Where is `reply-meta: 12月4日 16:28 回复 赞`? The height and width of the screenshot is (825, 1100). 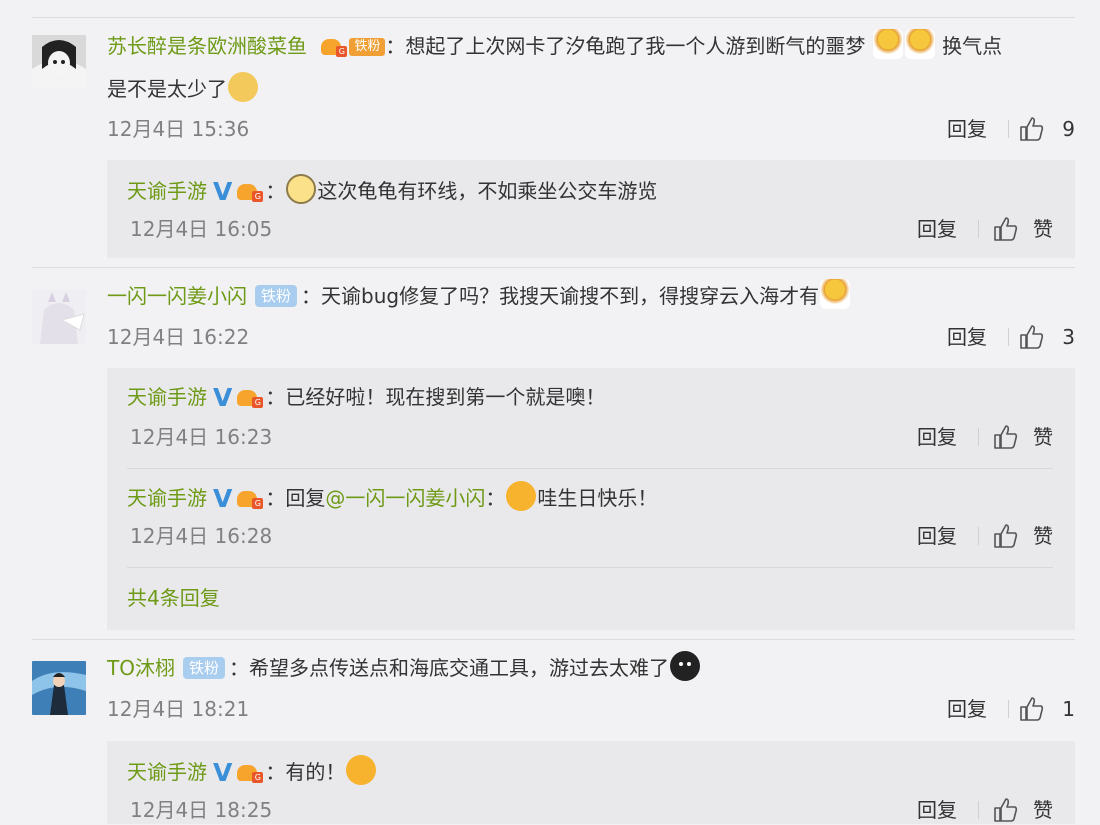 reply-meta: 12月4日 16:28 回复 赞 is located at coordinates (591, 536).